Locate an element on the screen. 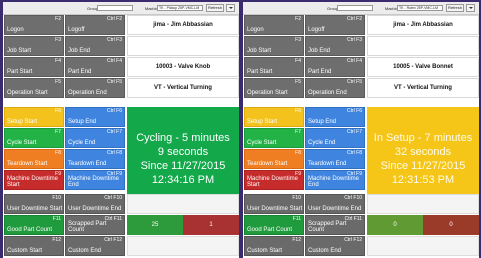  good-count-display: 0 is located at coordinates (395, 225).